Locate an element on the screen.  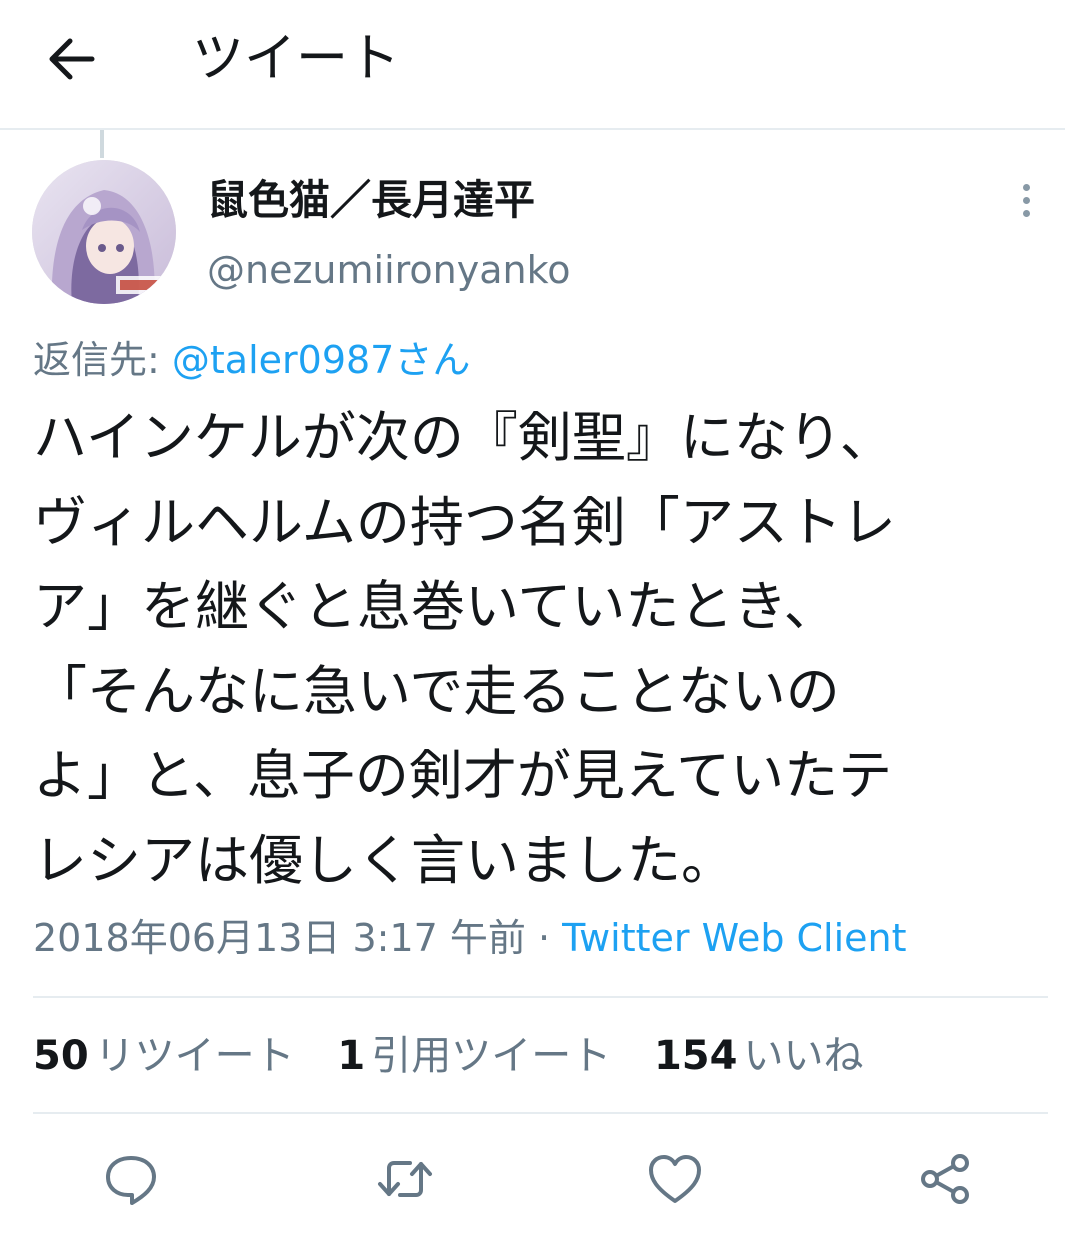
quotes-stat: 1 引用ツイート is located at coordinates (474, 1056).